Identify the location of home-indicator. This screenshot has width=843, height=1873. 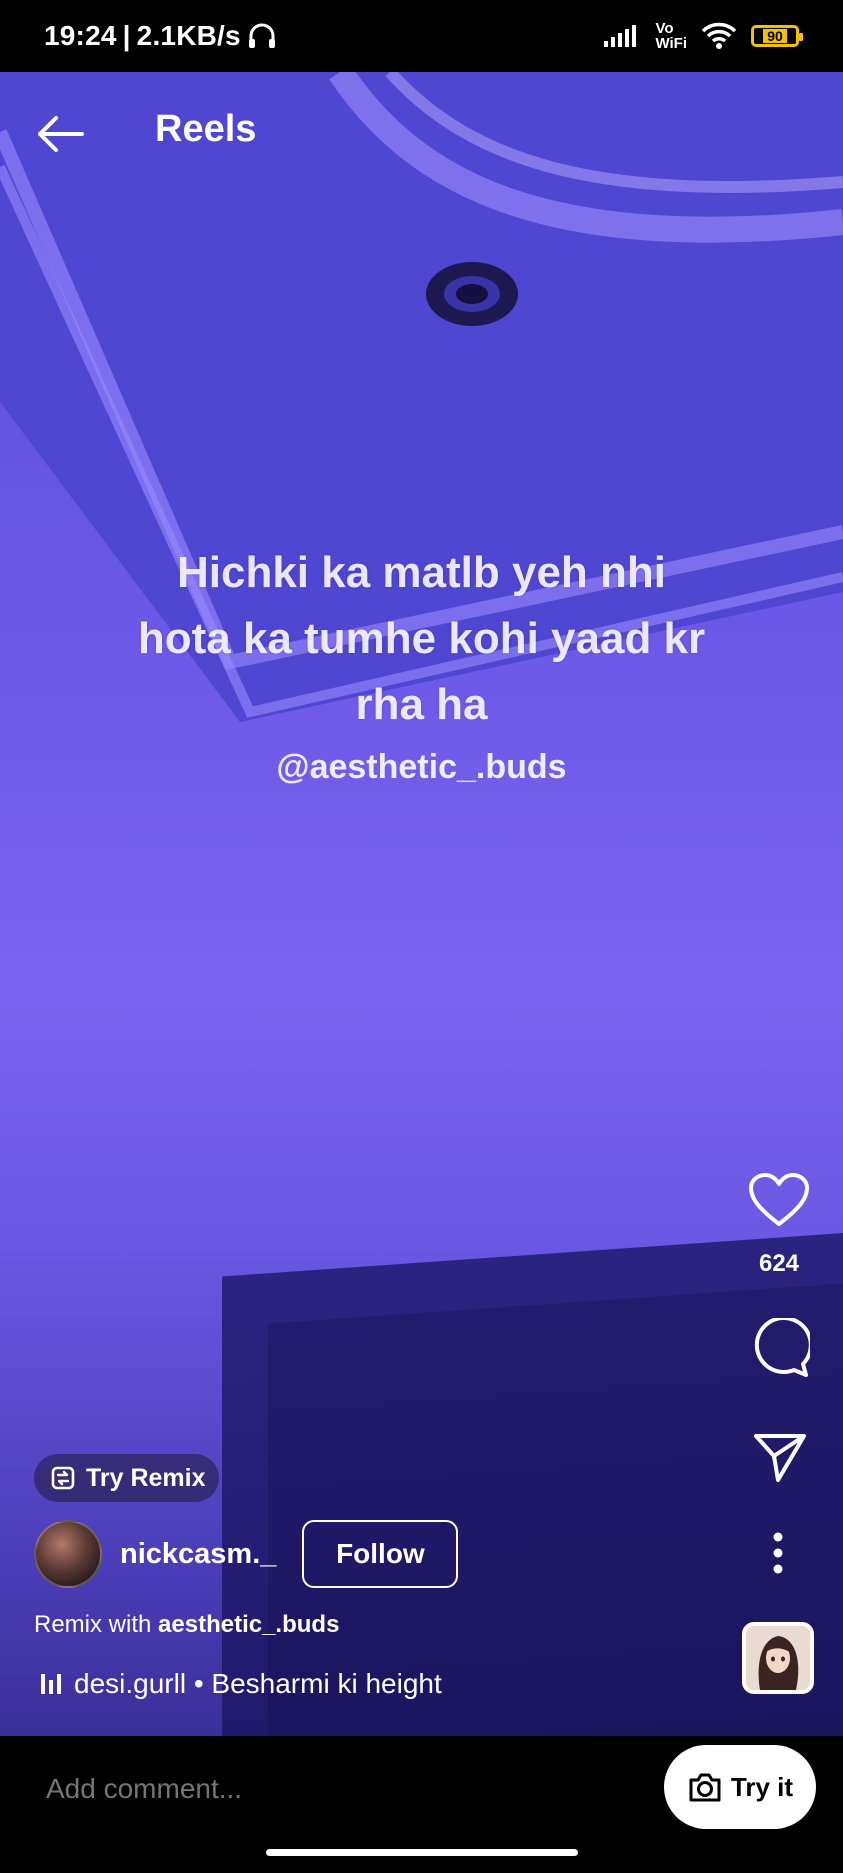
(422, 1852).